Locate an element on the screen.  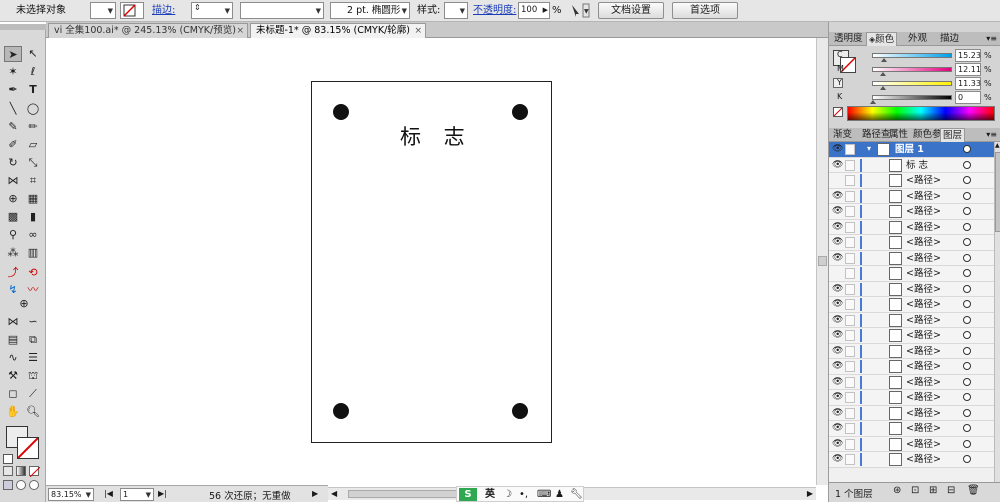
layers-scrollbar: ▲ is located at coordinates (997, 312).